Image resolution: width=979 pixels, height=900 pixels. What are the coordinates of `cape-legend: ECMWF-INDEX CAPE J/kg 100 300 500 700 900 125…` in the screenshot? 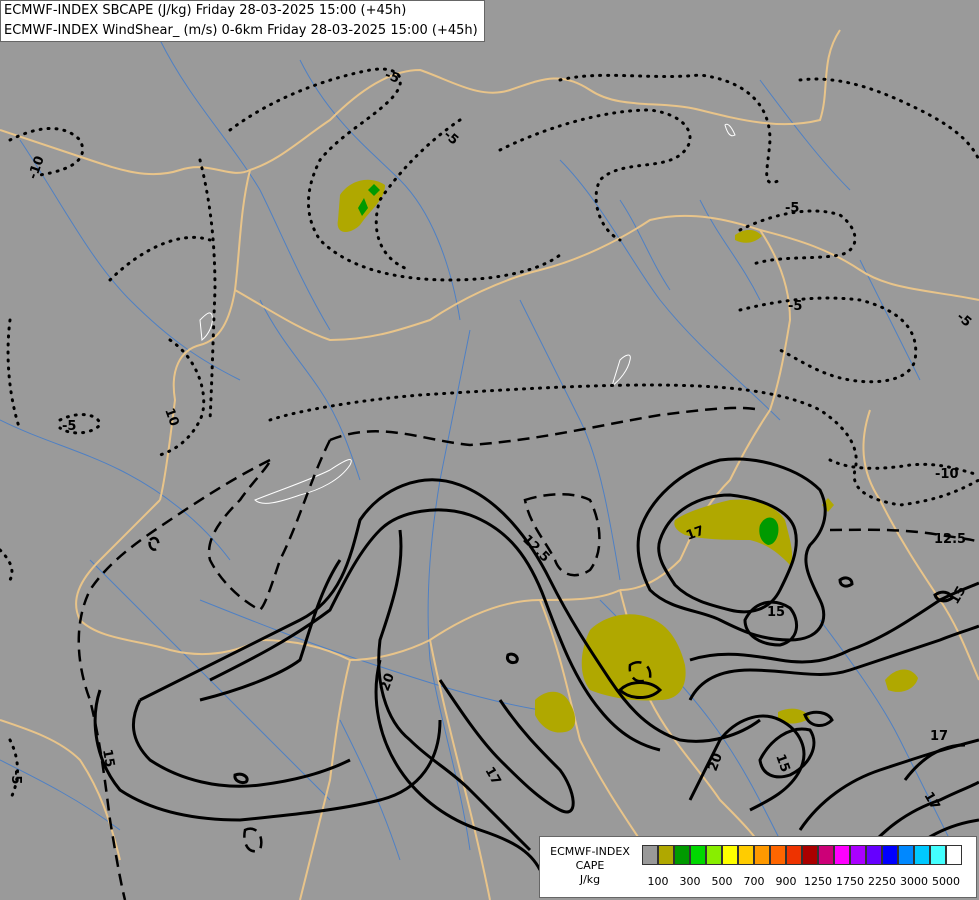 It's located at (758, 867).